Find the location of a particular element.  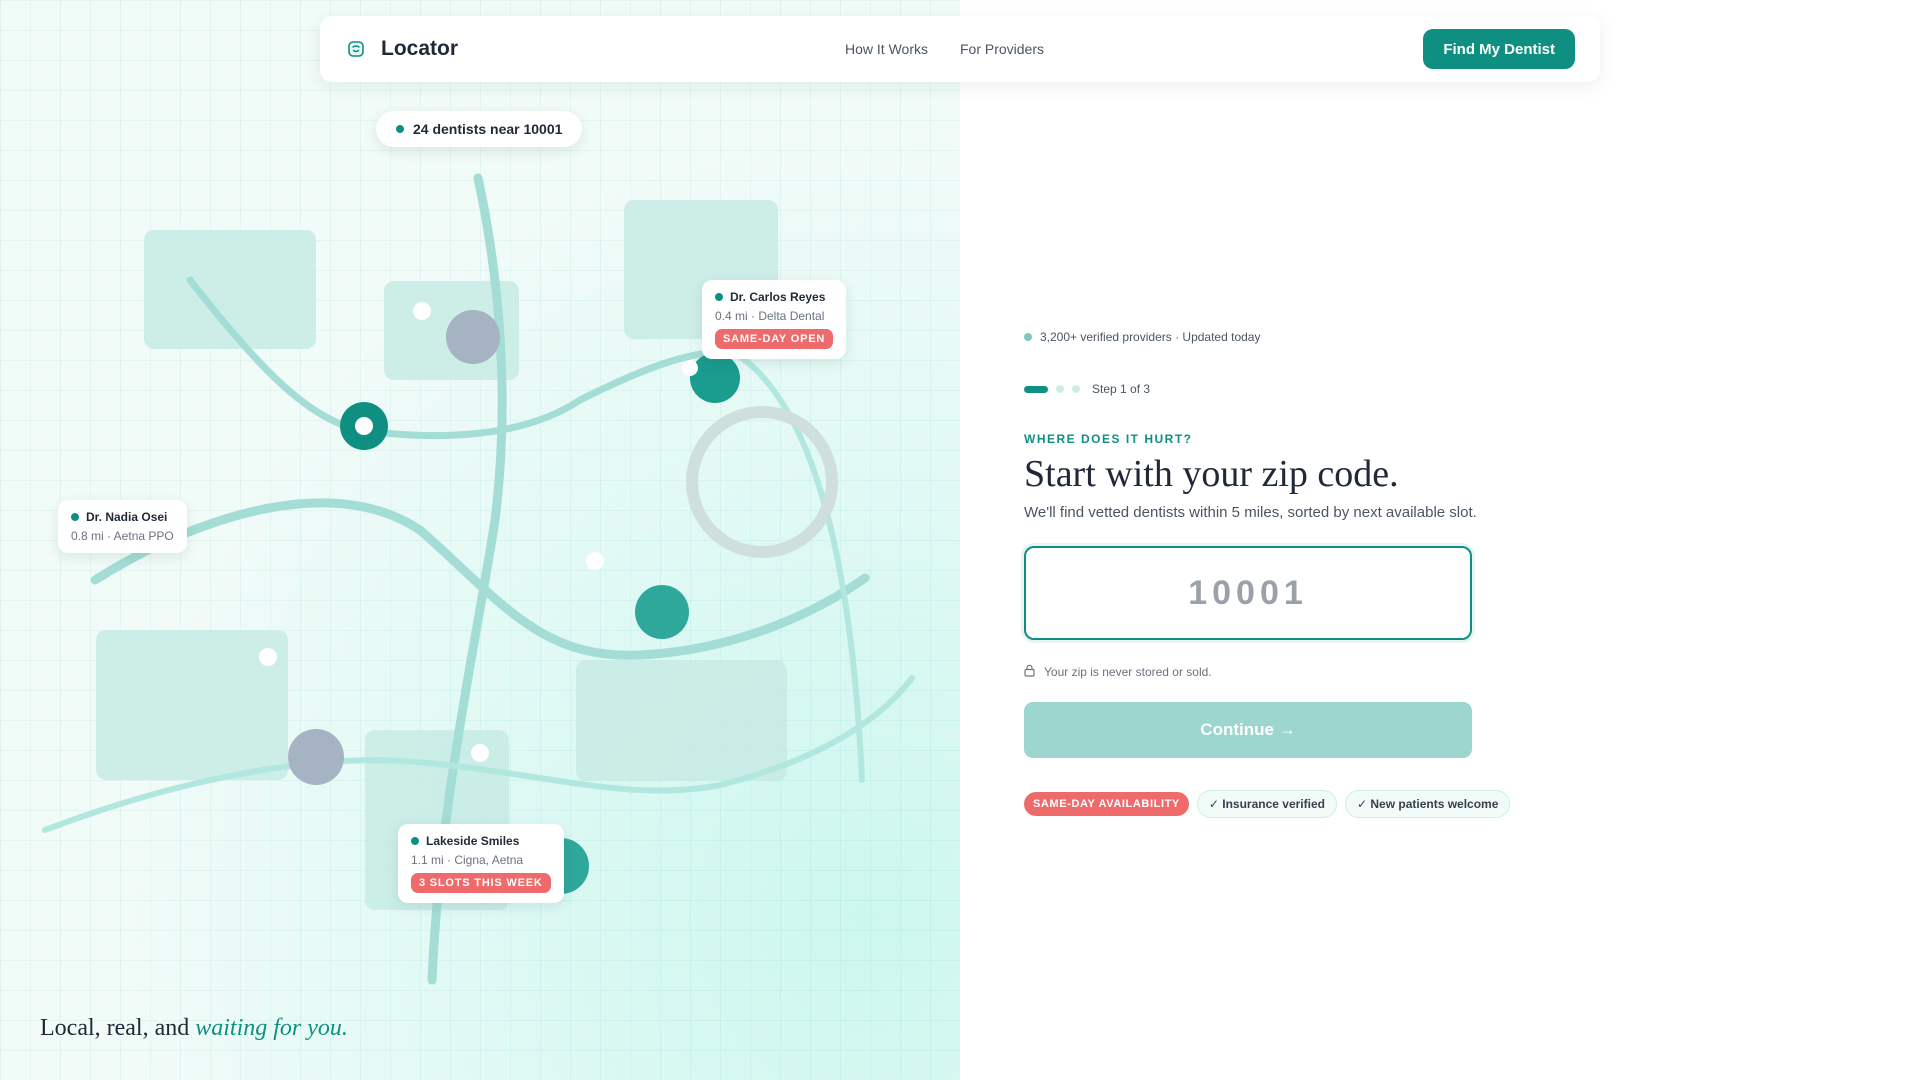

privacy-note: Your zip is never stored or sold. is located at coordinates (1284, 672).